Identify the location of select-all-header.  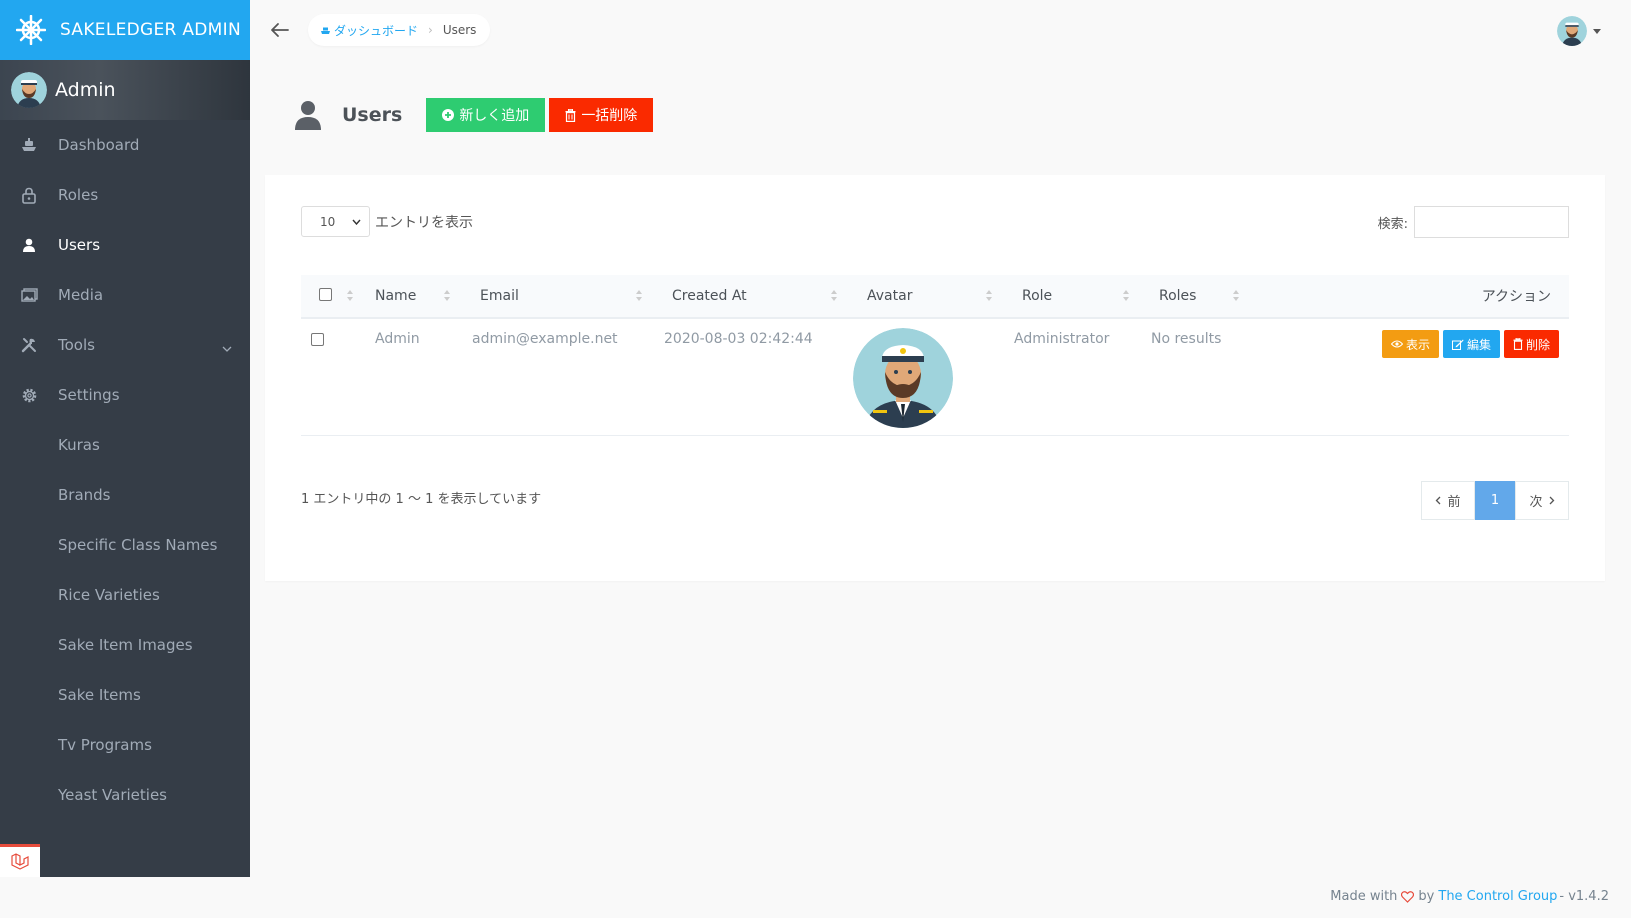
(332, 296).